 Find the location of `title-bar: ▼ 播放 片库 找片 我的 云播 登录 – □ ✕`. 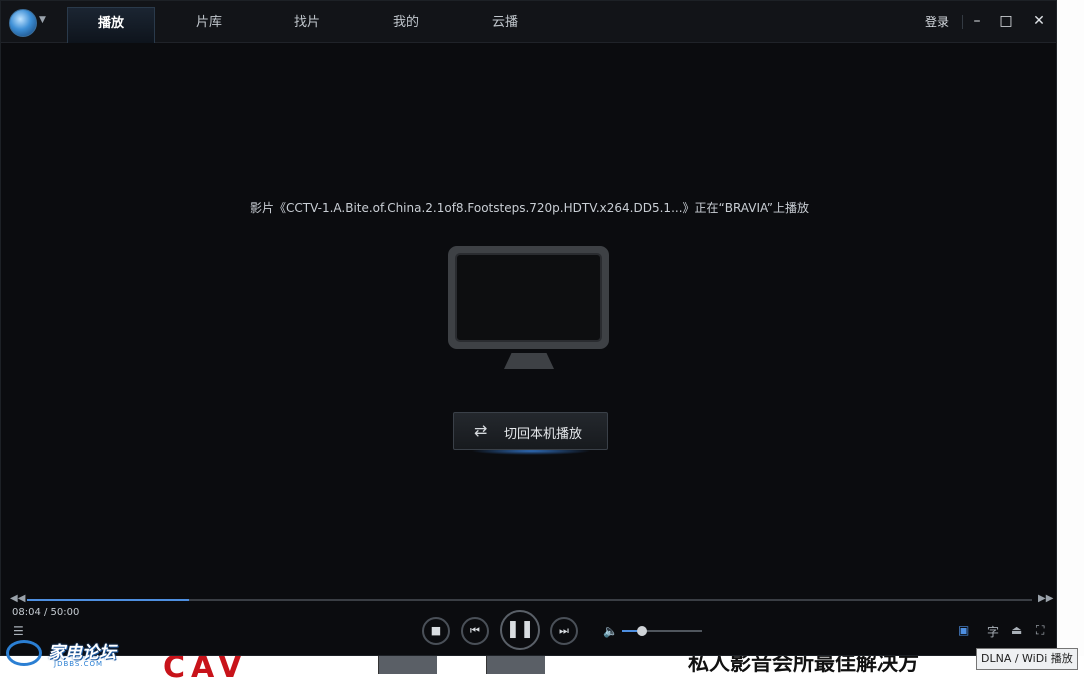

title-bar: ▼ 播放 片库 找片 我的 云播 登录 – □ ✕ is located at coordinates (528, 22).